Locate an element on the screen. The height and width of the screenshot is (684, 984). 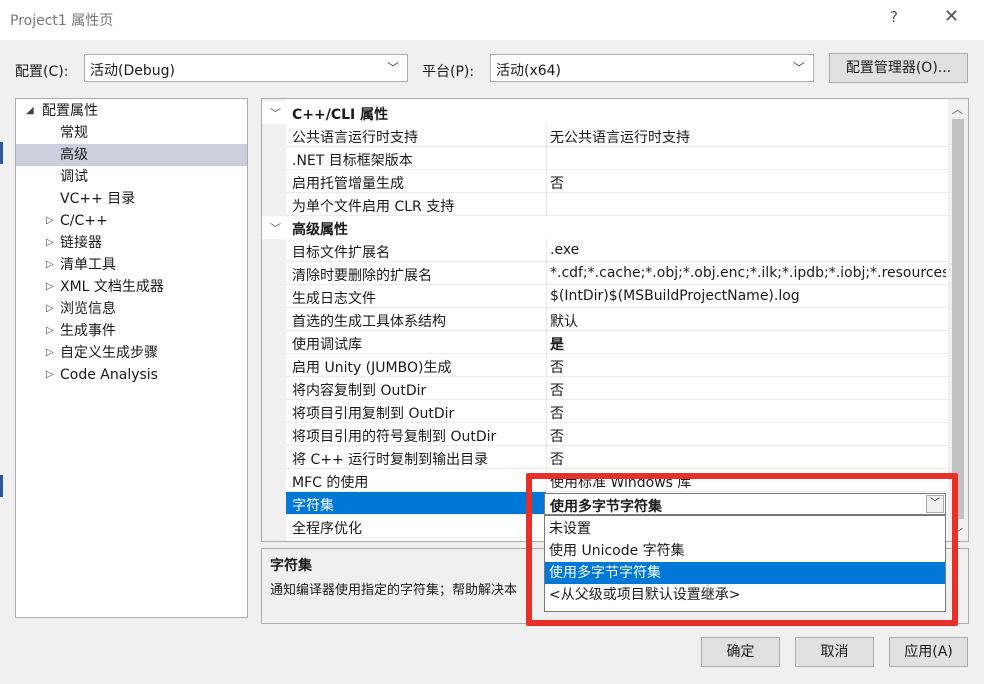
tree-item-custom-build: ▷ 自定义生成步骤 is located at coordinates (131, 353).